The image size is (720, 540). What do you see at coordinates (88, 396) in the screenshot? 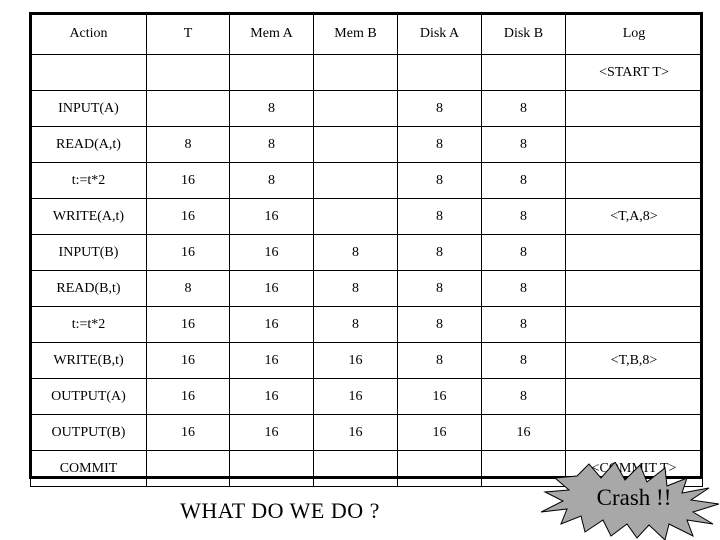
I see `cell-action: OUTPUT(A)` at bounding box center [88, 396].